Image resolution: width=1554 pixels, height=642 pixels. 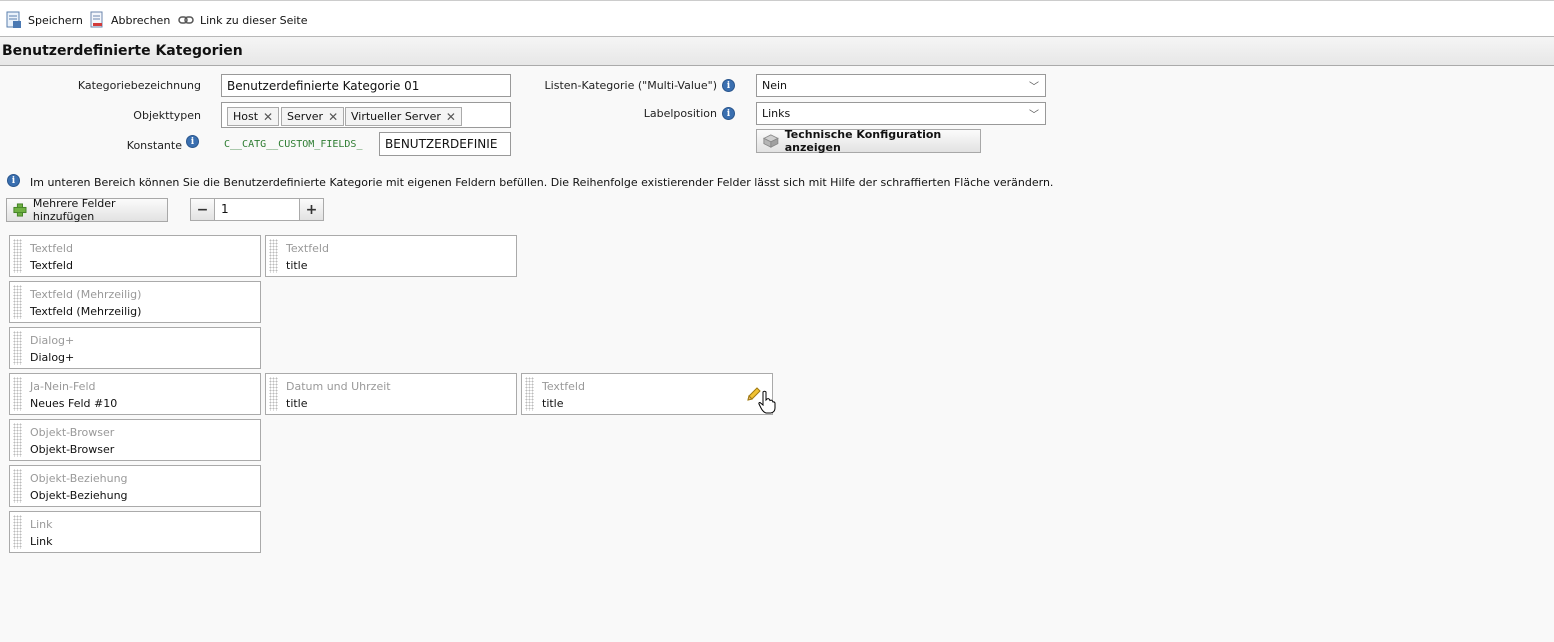 What do you see at coordinates (74, 210) in the screenshot?
I see `add-multiple-fields-label: Mehrere Felder hinzufügen` at bounding box center [74, 210].